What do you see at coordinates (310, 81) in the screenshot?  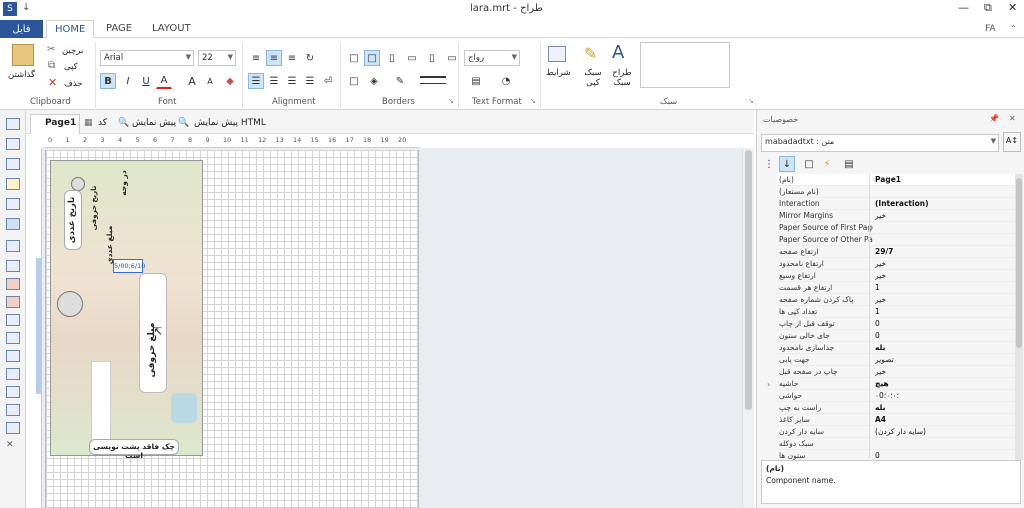 I see `align-justify-icon: ☰` at bounding box center [310, 81].